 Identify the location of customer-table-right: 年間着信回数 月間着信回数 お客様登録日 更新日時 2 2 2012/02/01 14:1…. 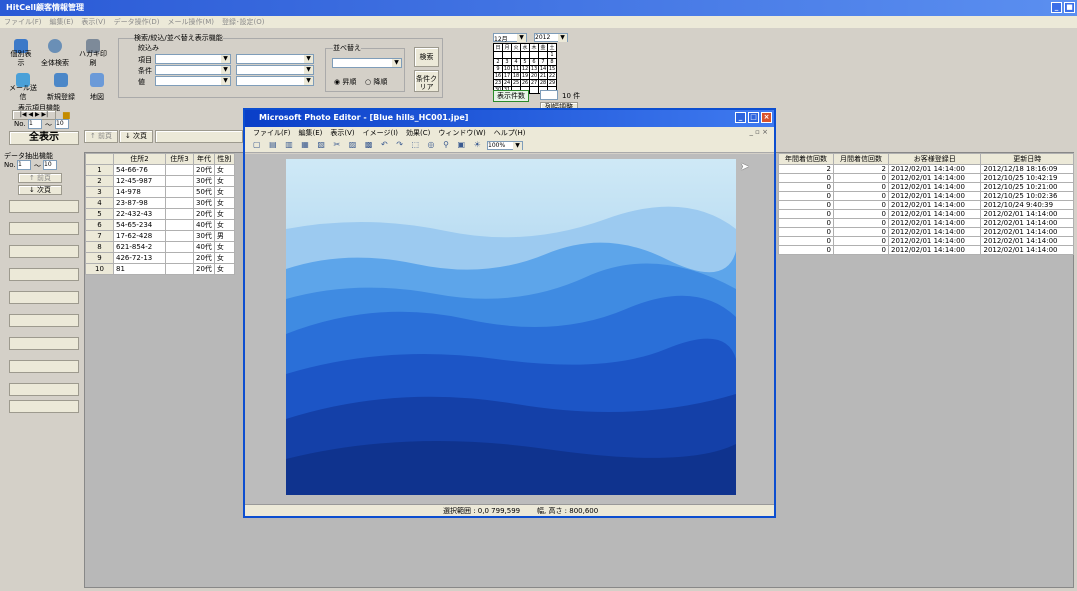
(926, 204).